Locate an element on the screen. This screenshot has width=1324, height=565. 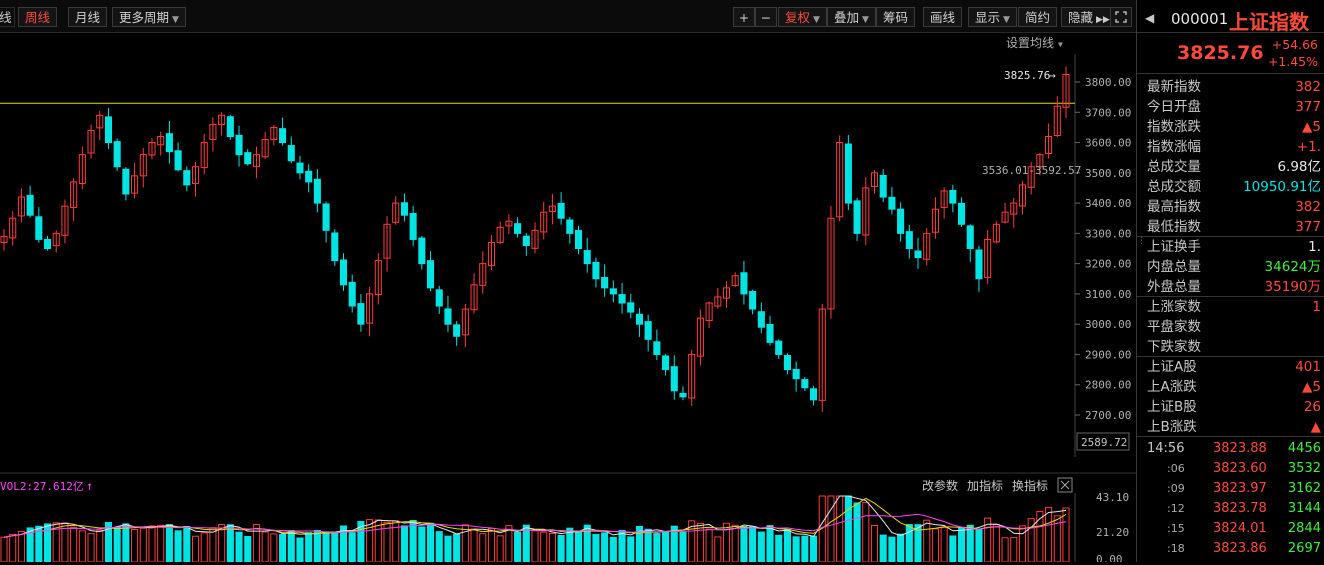
more-periods-dropdown: 更多周期 ▼ is located at coordinates (149, 17).